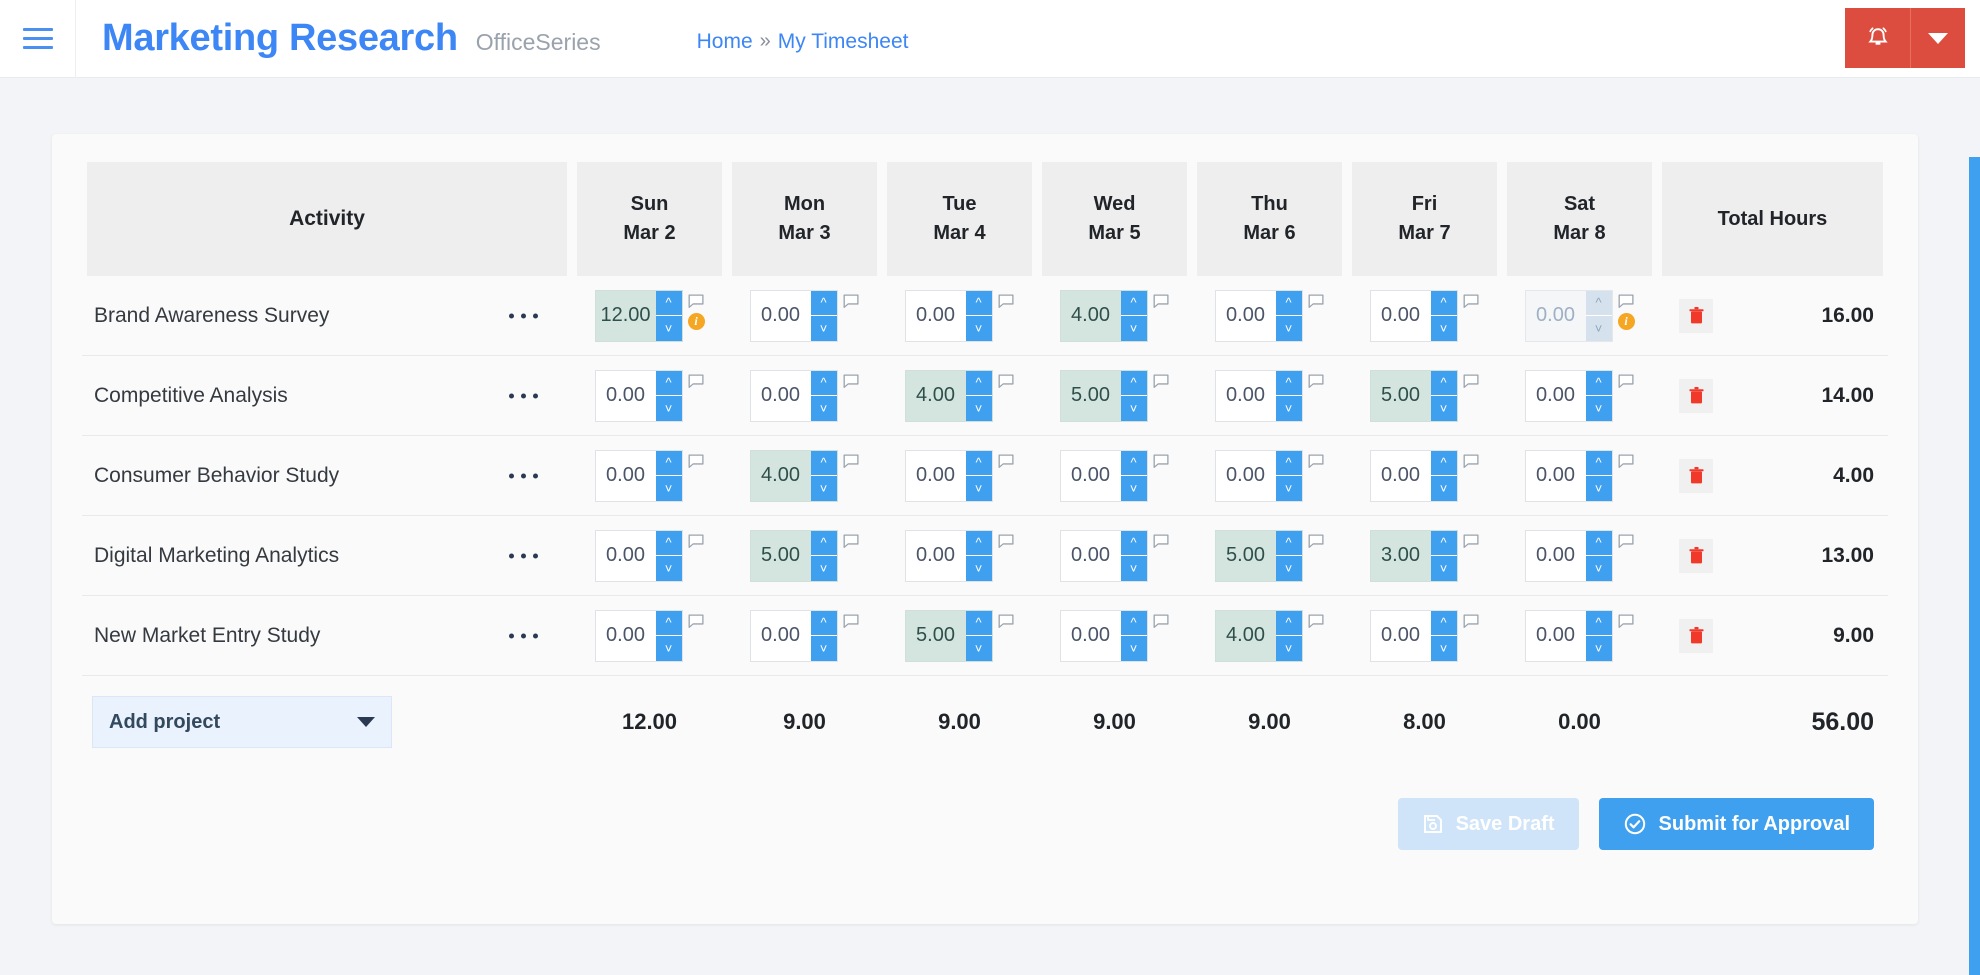 The height and width of the screenshot is (975, 1980). Describe the element at coordinates (1103, 395) in the screenshot. I see `hours-input-3: 5.00 ^ ˅` at that location.